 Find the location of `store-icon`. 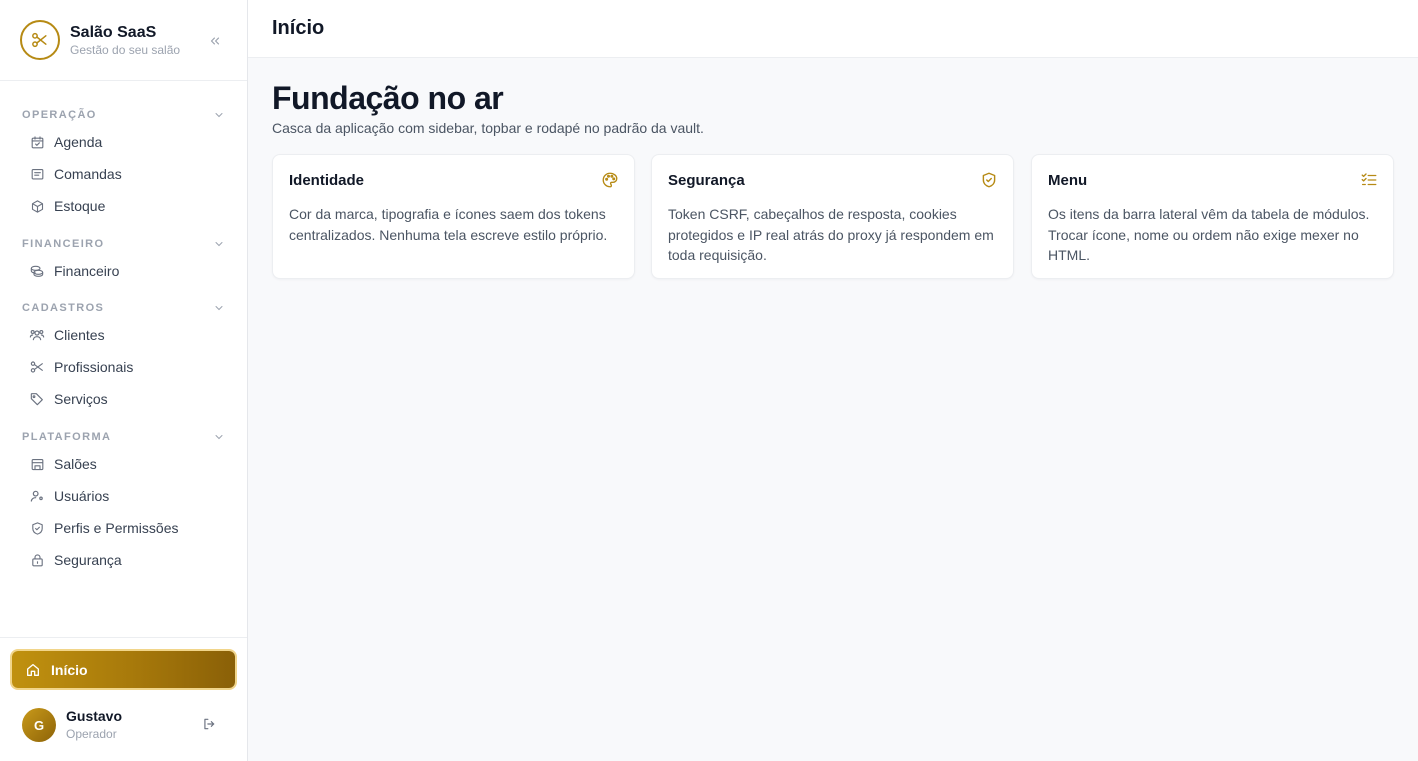

store-icon is located at coordinates (37, 464).